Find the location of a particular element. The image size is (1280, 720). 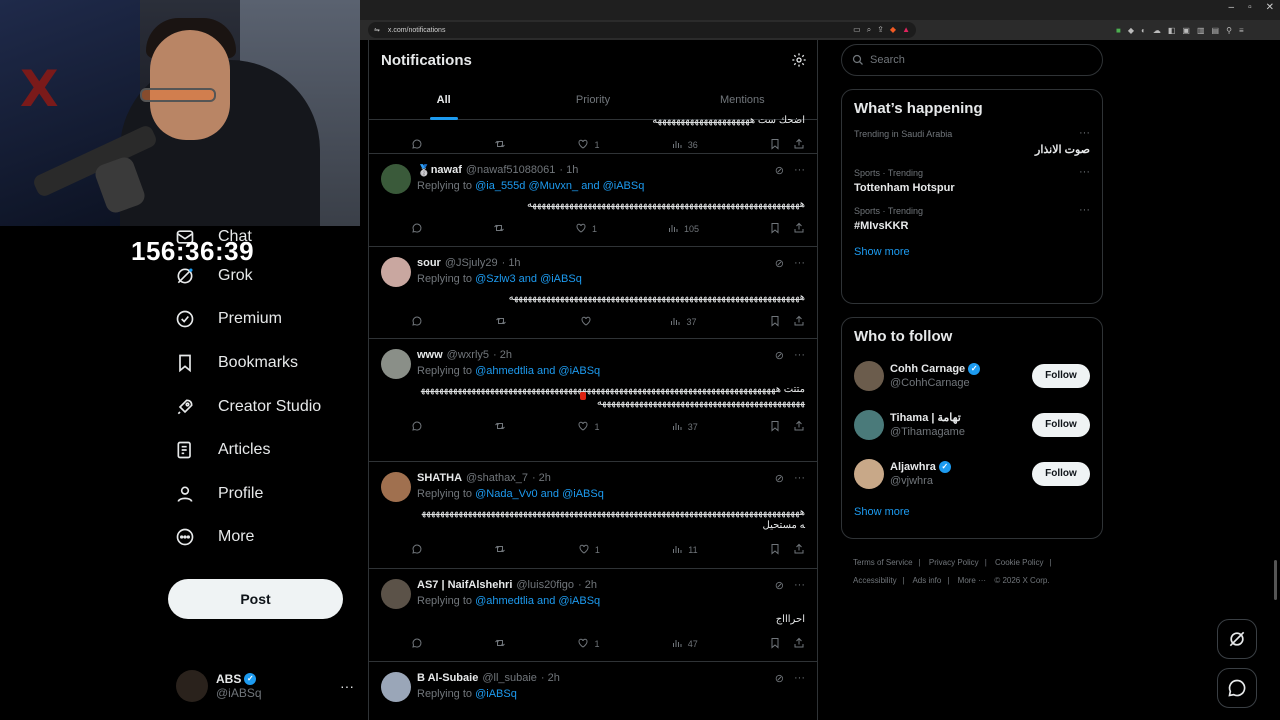

author-handle: @wxrly5 is located at coordinates (468, 355).